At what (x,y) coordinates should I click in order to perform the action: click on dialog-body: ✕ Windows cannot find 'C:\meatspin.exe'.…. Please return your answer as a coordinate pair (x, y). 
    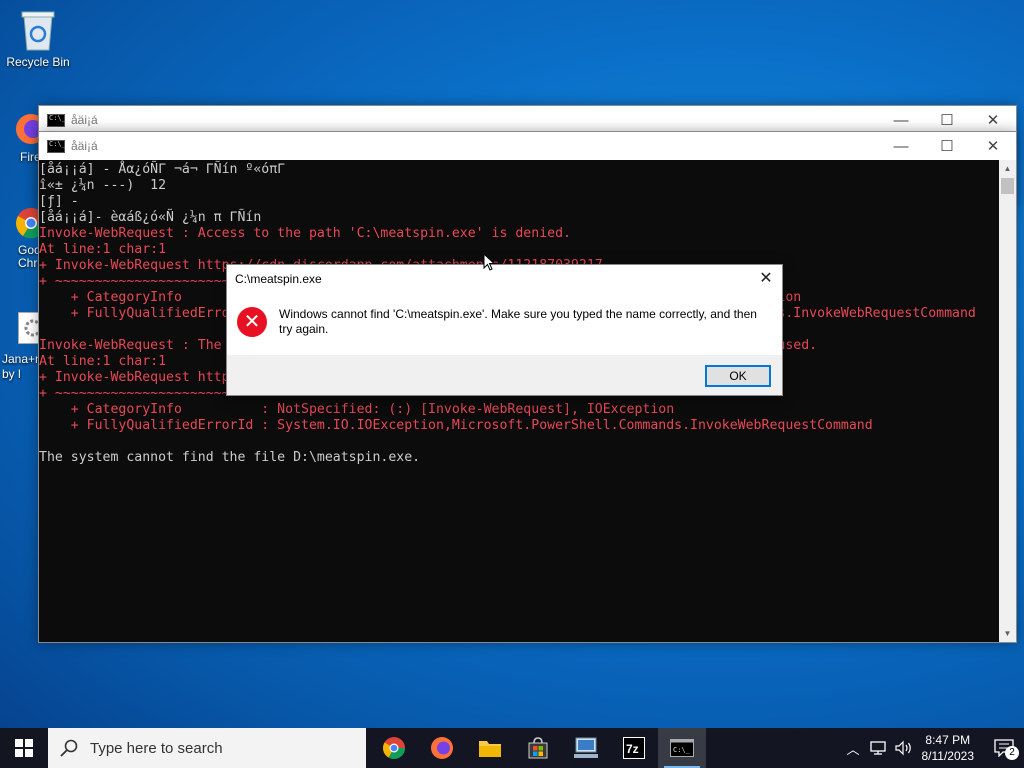
    Looking at the image, I should click on (504, 324).